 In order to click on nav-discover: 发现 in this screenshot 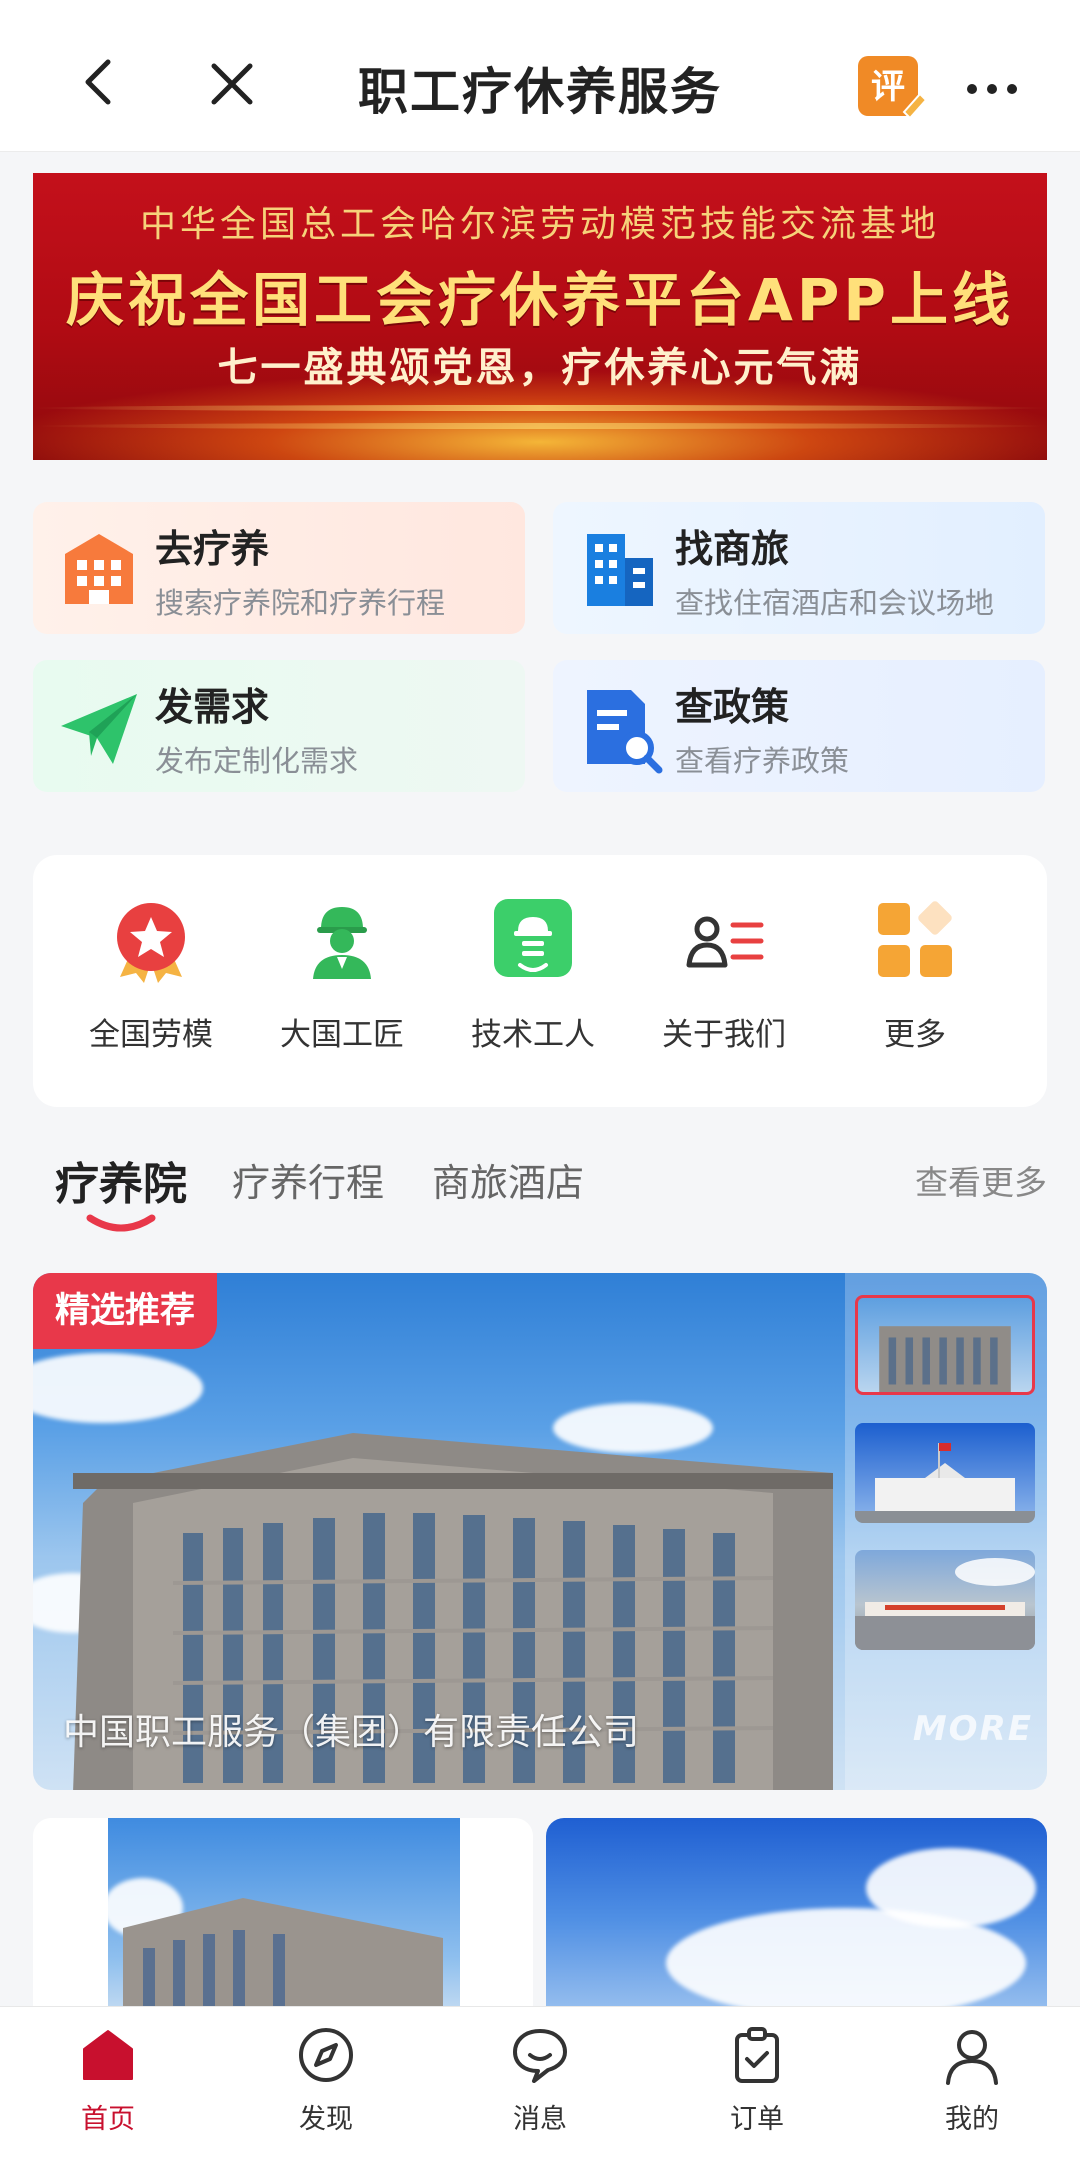, I will do `click(326, 2080)`.